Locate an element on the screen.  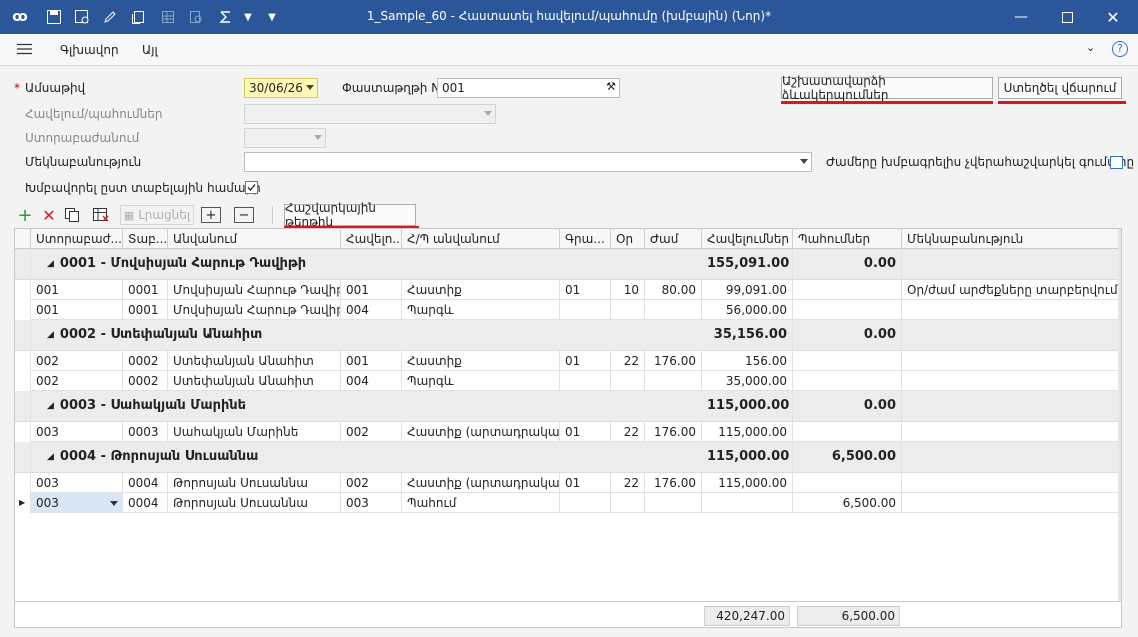
table-row: 002 0002 Ստեփանյան Անահիտ 004 Պարգև 35,000.00 is located at coordinates (568, 381).